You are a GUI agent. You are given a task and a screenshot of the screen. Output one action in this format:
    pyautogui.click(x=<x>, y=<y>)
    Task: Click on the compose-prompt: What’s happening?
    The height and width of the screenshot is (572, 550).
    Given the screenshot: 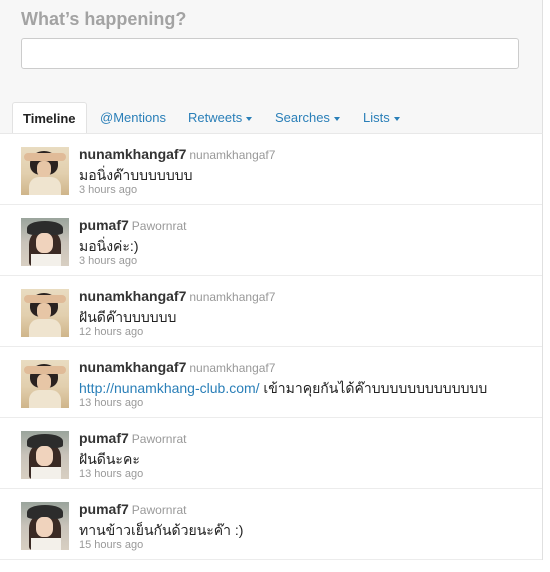 What is the action you would take?
    pyautogui.click(x=104, y=19)
    